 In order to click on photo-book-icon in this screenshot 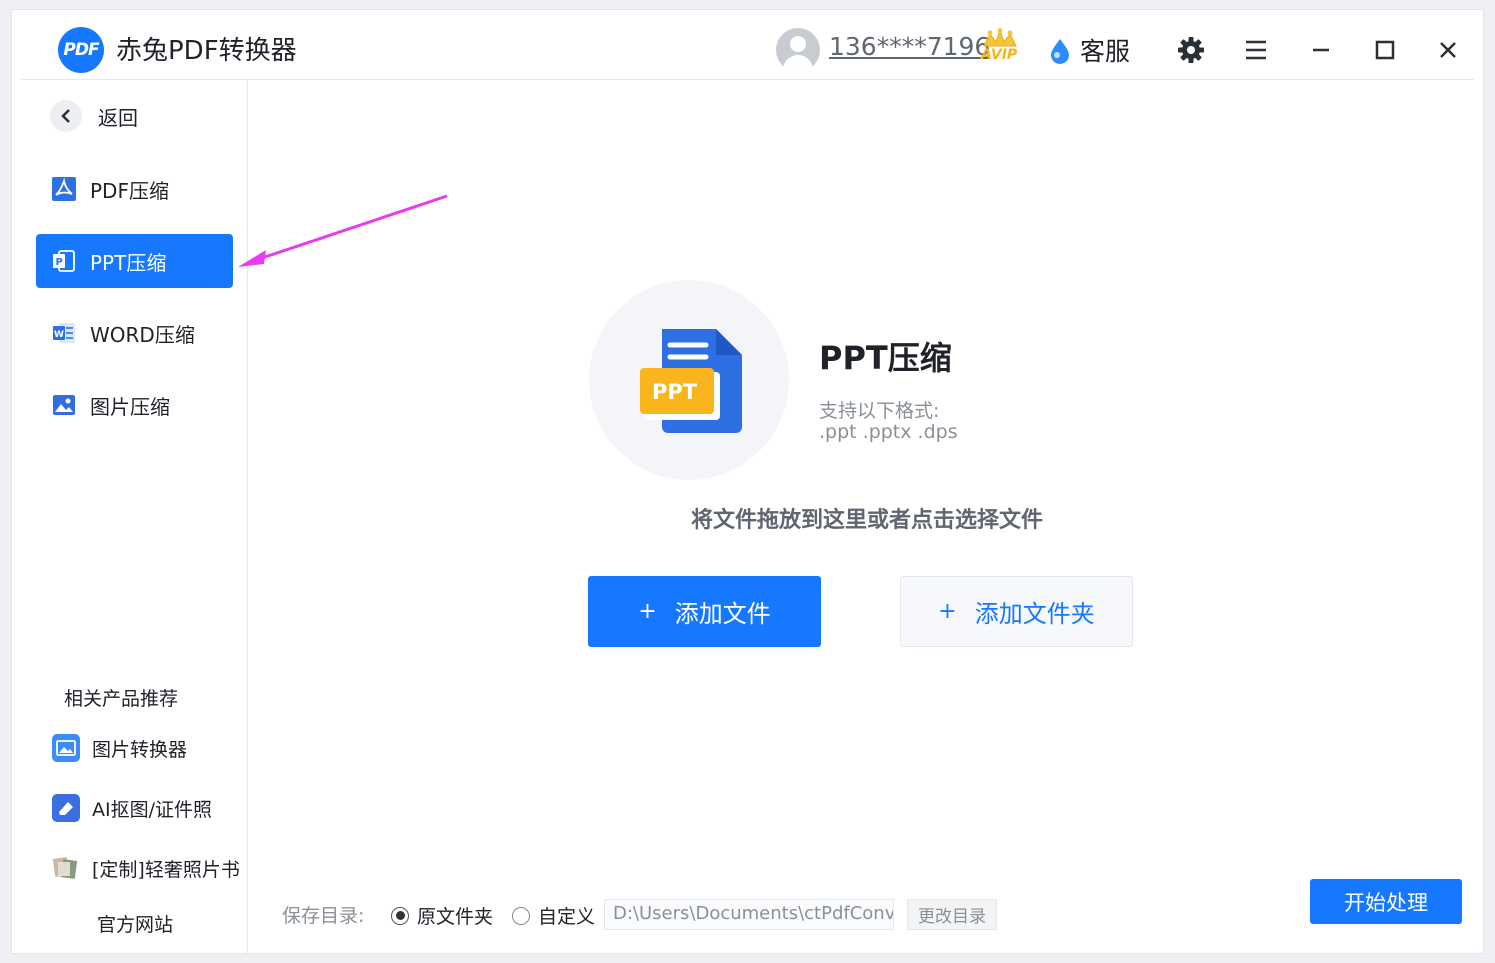, I will do `click(65, 868)`.